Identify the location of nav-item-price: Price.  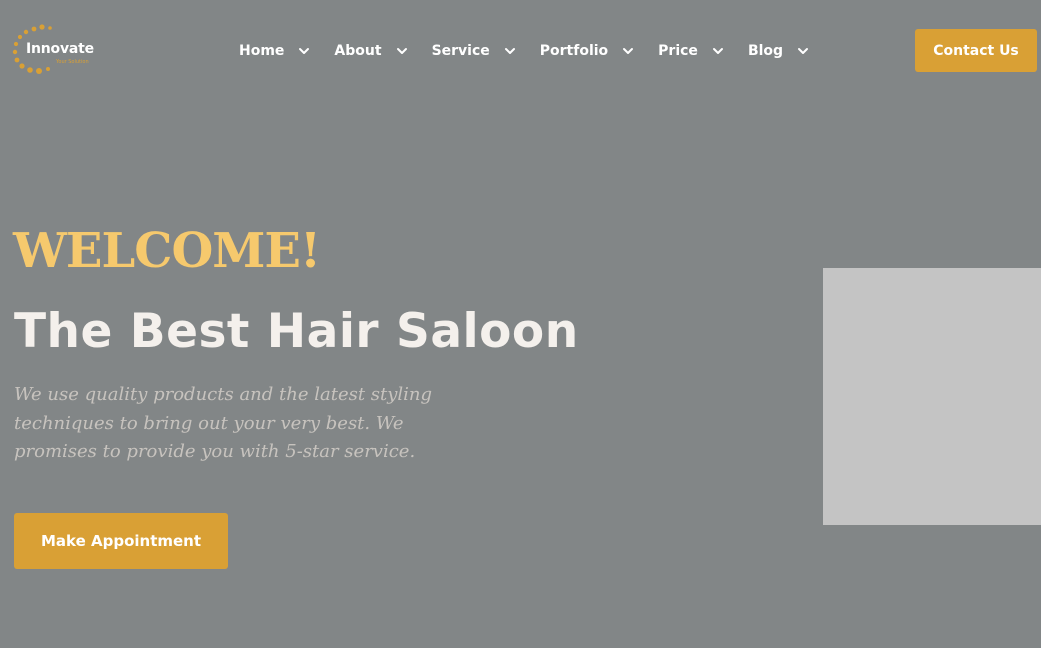
(691, 51).